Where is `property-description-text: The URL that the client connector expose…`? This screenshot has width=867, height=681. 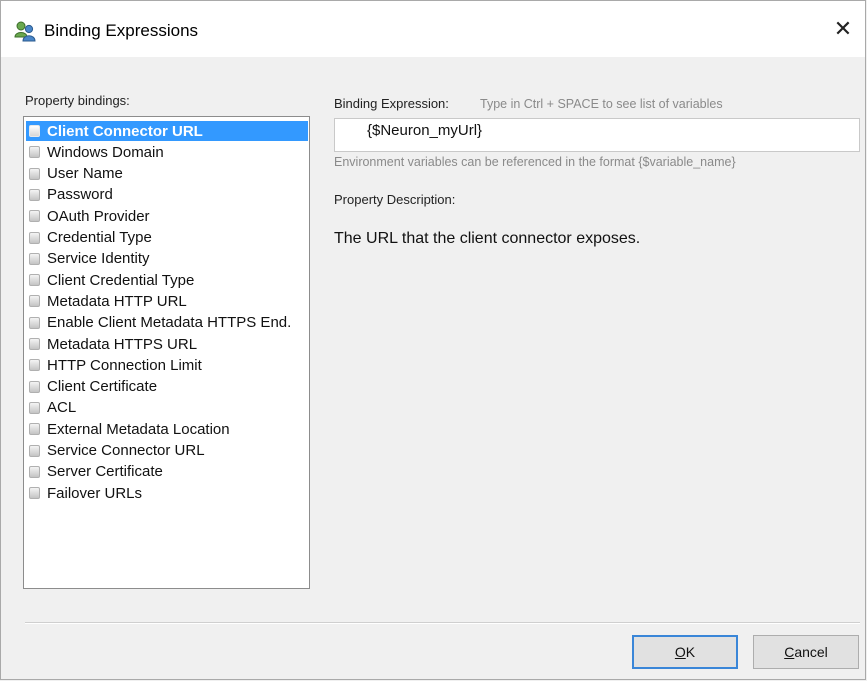 property-description-text: The URL that the client connector expose… is located at coordinates (487, 238).